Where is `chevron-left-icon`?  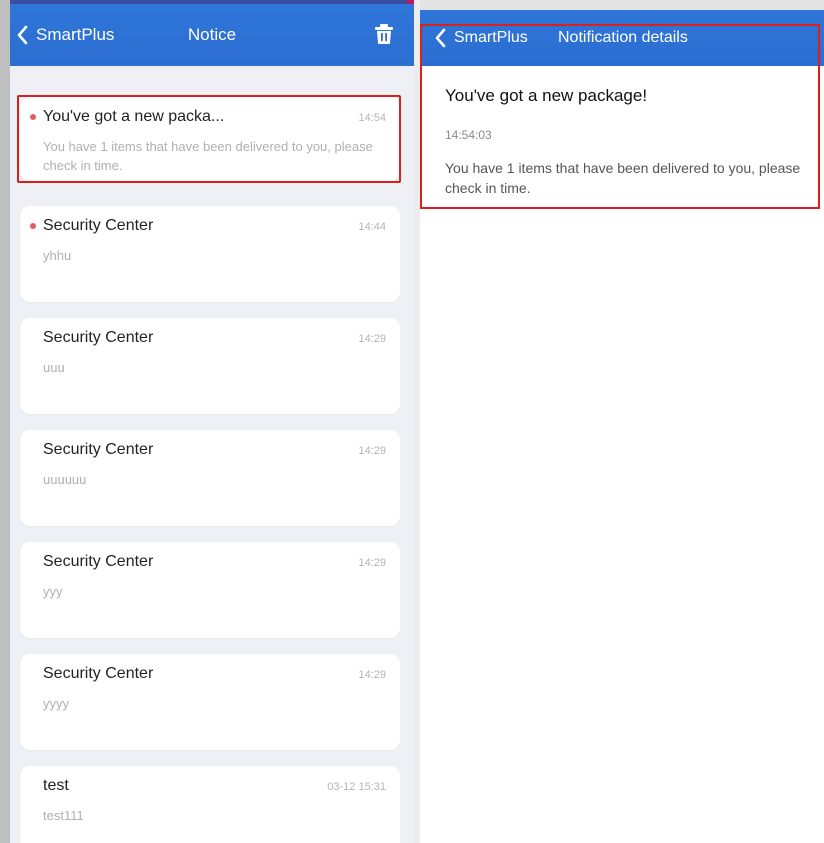
chevron-left-icon is located at coordinates (22, 35).